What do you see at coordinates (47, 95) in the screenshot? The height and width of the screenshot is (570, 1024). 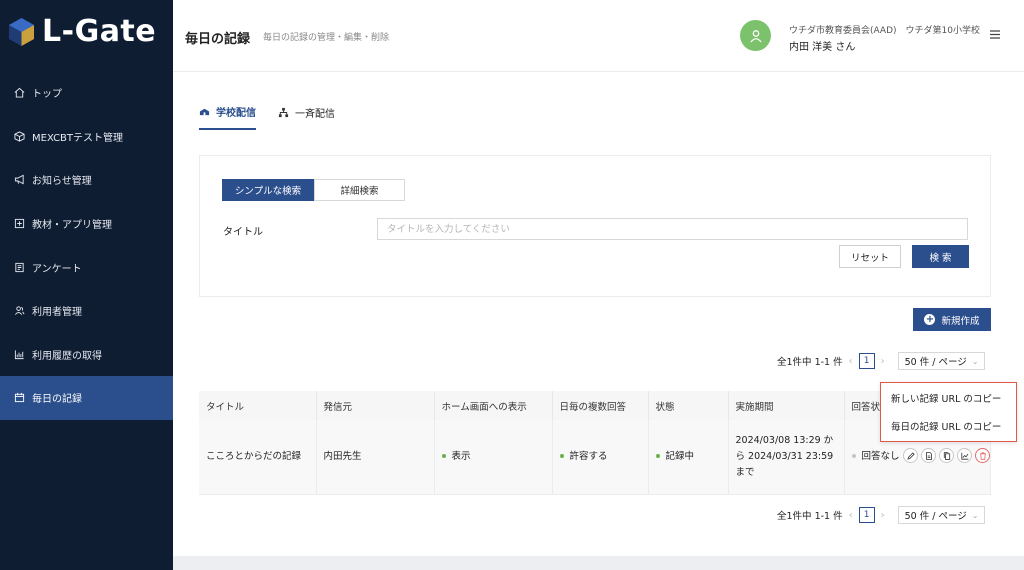 I see `sidebar-item-label: トップ` at bounding box center [47, 95].